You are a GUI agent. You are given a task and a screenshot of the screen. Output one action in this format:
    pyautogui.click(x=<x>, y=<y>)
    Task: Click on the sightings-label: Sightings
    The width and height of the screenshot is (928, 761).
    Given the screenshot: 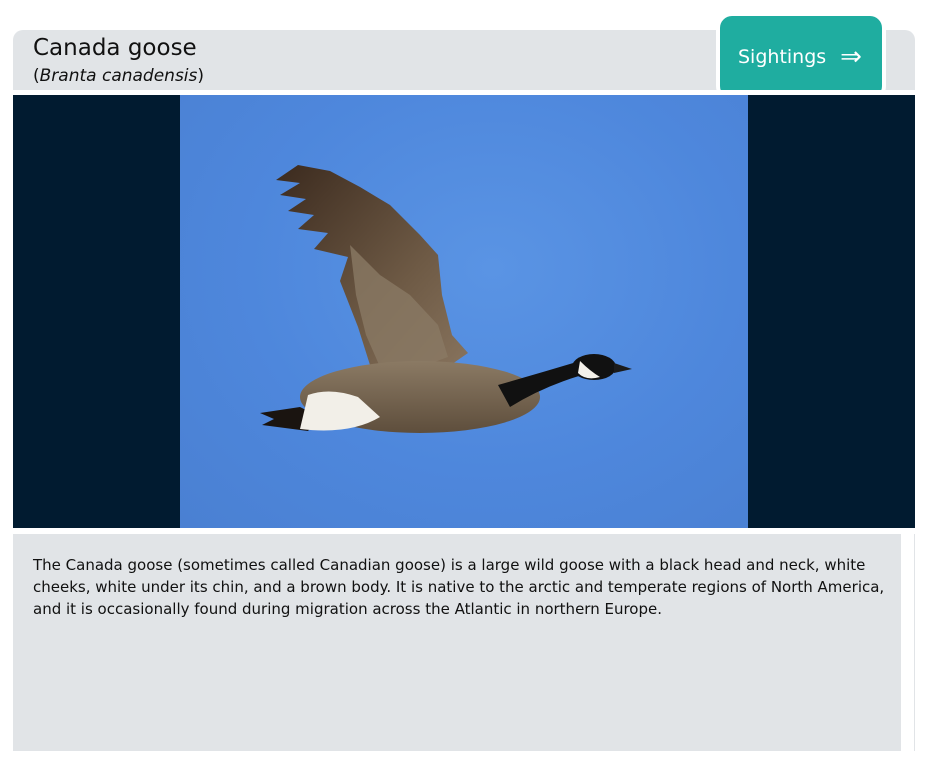 What is the action you would take?
    pyautogui.click(x=782, y=57)
    